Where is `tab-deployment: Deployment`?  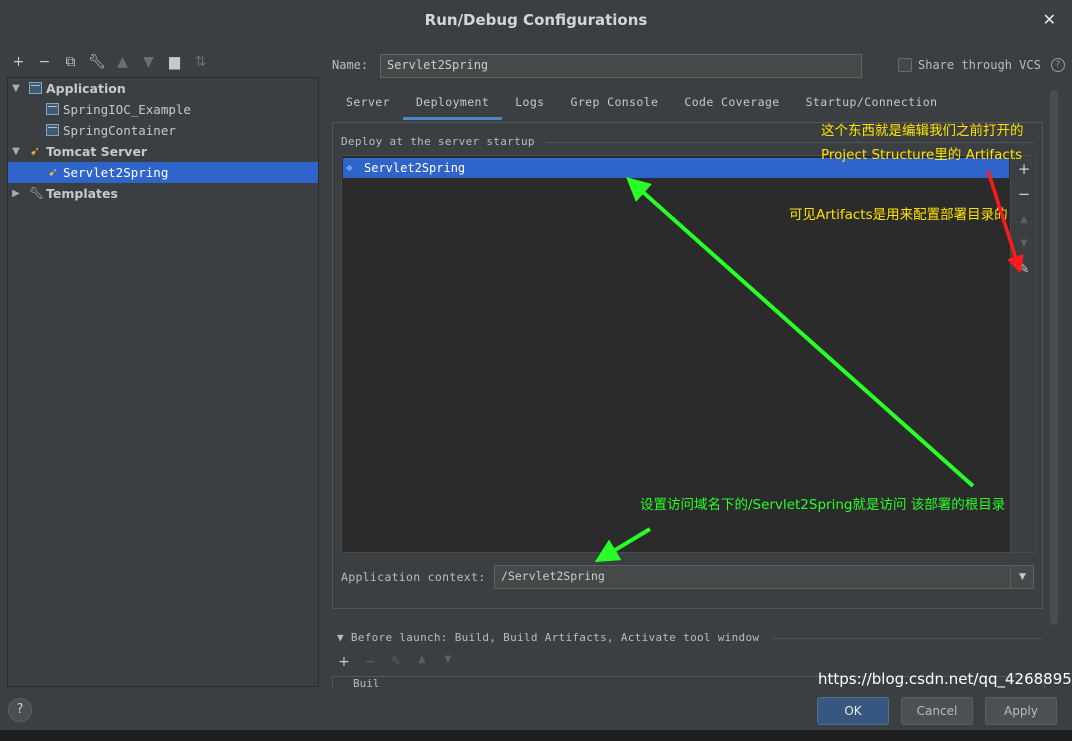 tab-deployment: Deployment is located at coordinates (452, 105).